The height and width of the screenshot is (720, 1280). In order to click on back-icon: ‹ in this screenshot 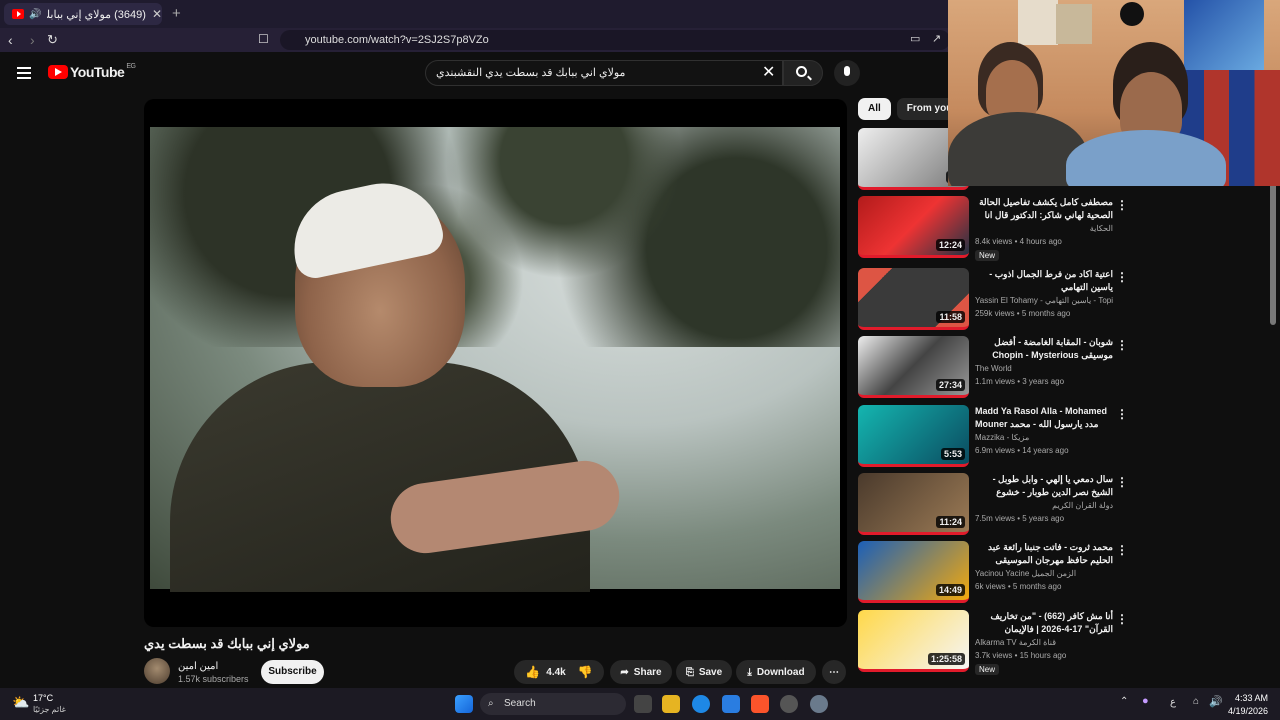, I will do `click(10, 40)`.